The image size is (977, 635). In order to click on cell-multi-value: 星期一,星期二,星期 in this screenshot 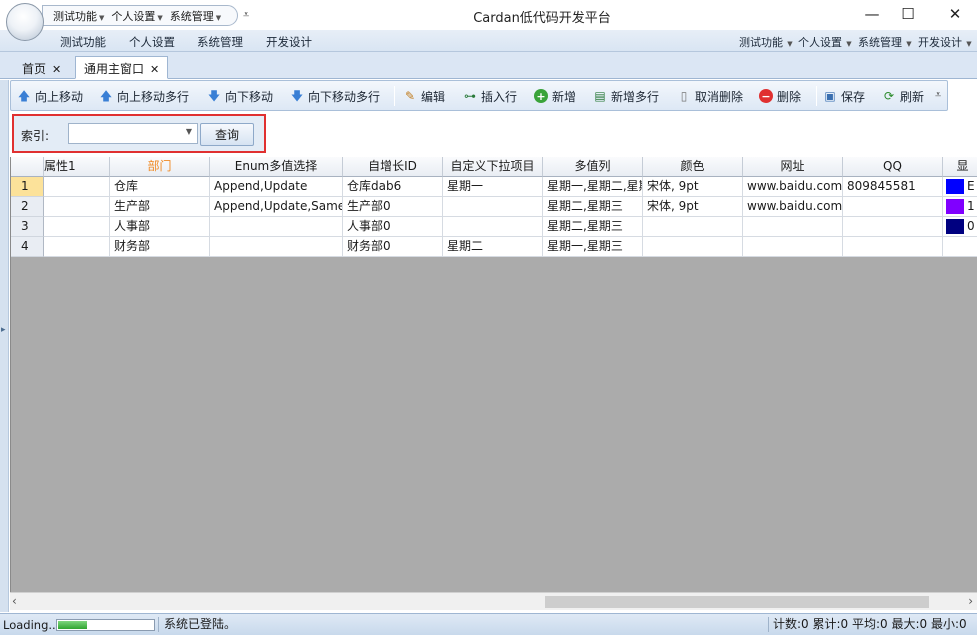, I will do `click(593, 187)`.